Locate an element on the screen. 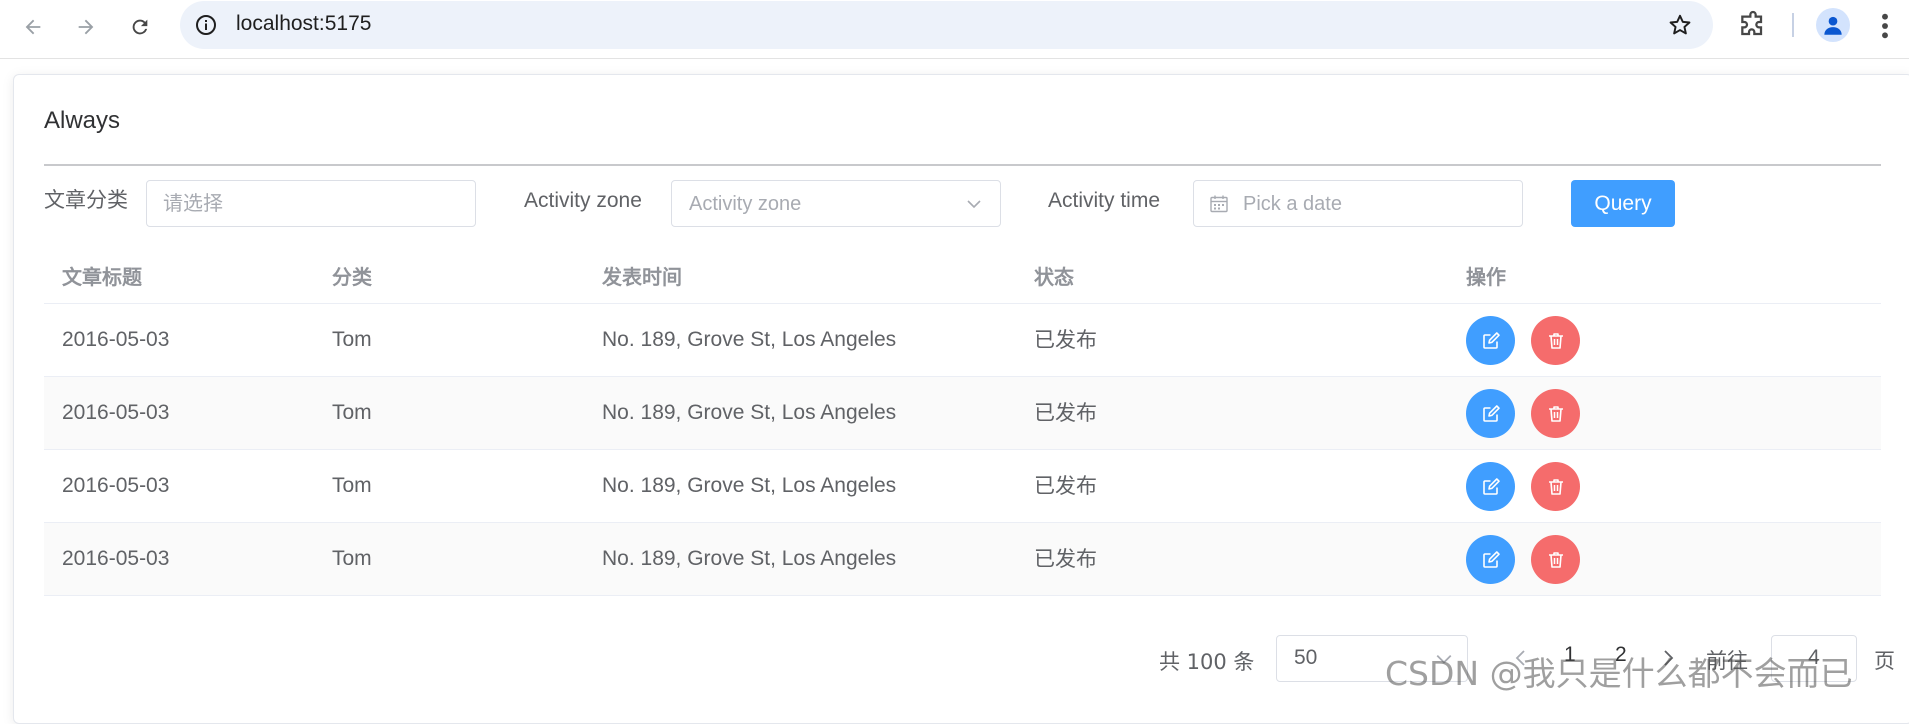 This screenshot has width=1909, height=724. page-suffix: 页 is located at coordinates (1884, 661).